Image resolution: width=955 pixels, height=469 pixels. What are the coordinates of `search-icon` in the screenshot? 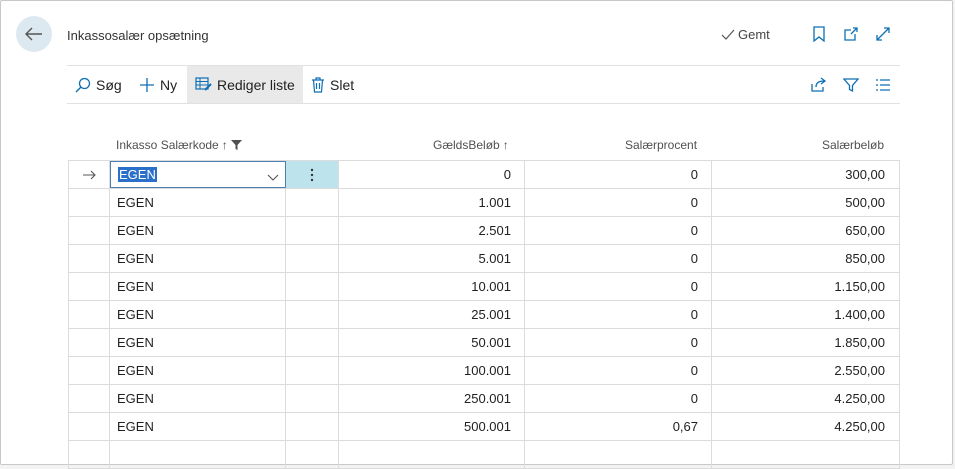 It's located at (83, 84).